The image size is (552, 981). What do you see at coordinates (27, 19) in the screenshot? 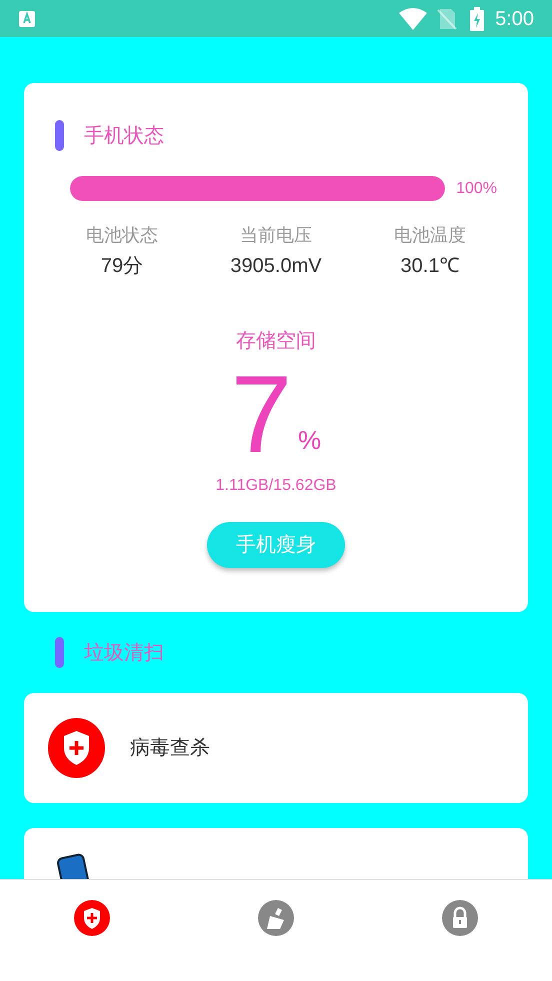
I see `app-notification-icon` at bounding box center [27, 19].